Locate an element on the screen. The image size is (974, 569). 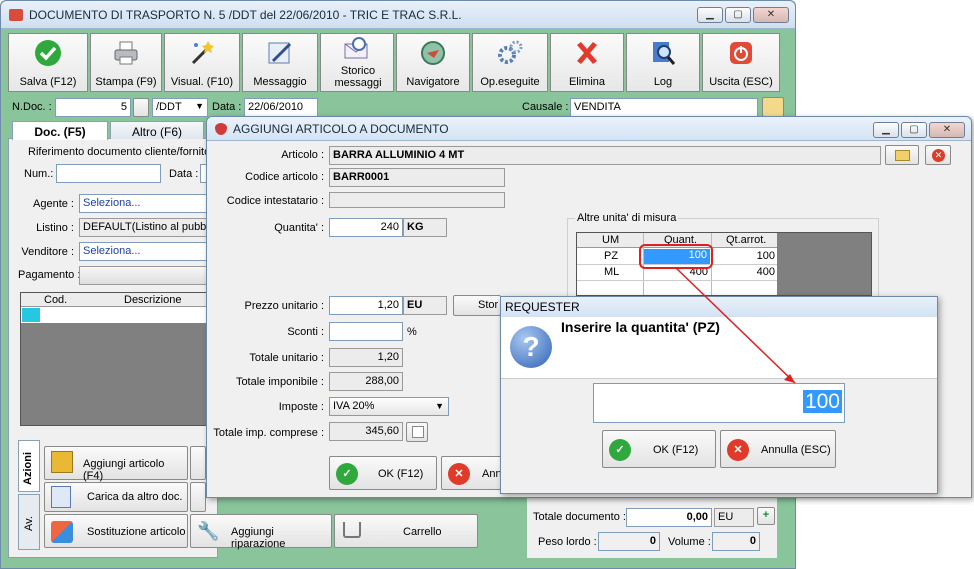
annotation-arrow-line is located at coordinates (735, 325).